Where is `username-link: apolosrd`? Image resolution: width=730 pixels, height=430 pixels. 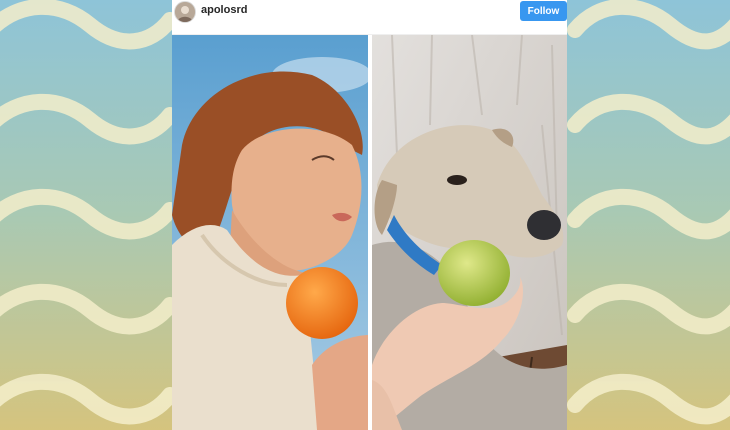 username-link: apolosrd is located at coordinates (224, 10).